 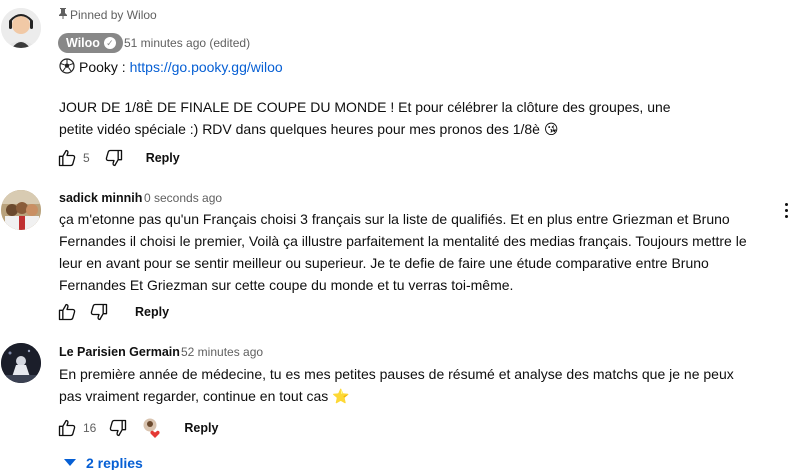 What do you see at coordinates (136, 428) in the screenshot?
I see `comment-actions: 16 Reply` at bounding box center [136, 428].